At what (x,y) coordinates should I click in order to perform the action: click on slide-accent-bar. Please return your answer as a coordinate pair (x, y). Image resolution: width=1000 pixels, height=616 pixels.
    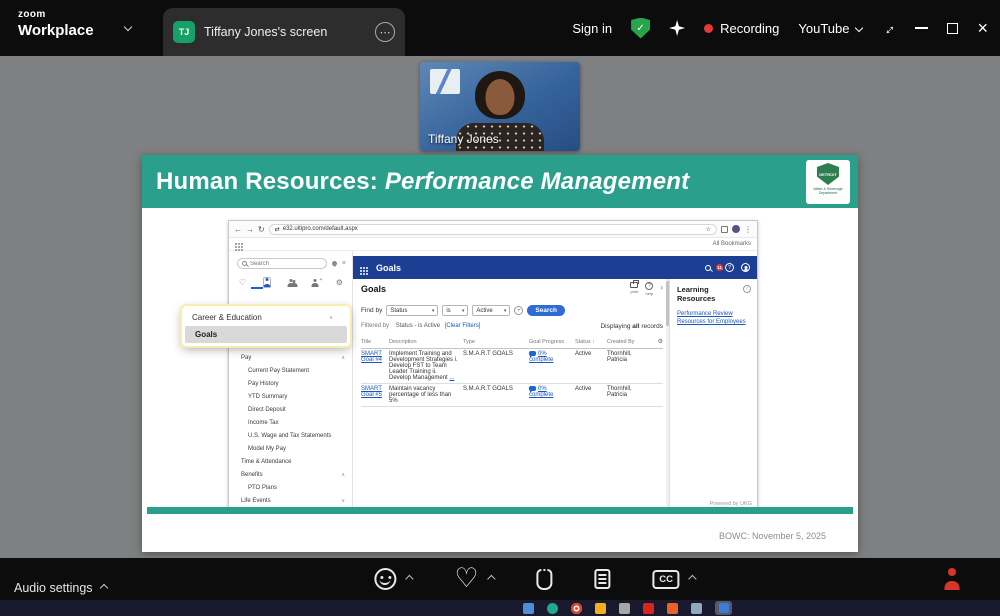
    Looking at the image, I should click on (500, 510).